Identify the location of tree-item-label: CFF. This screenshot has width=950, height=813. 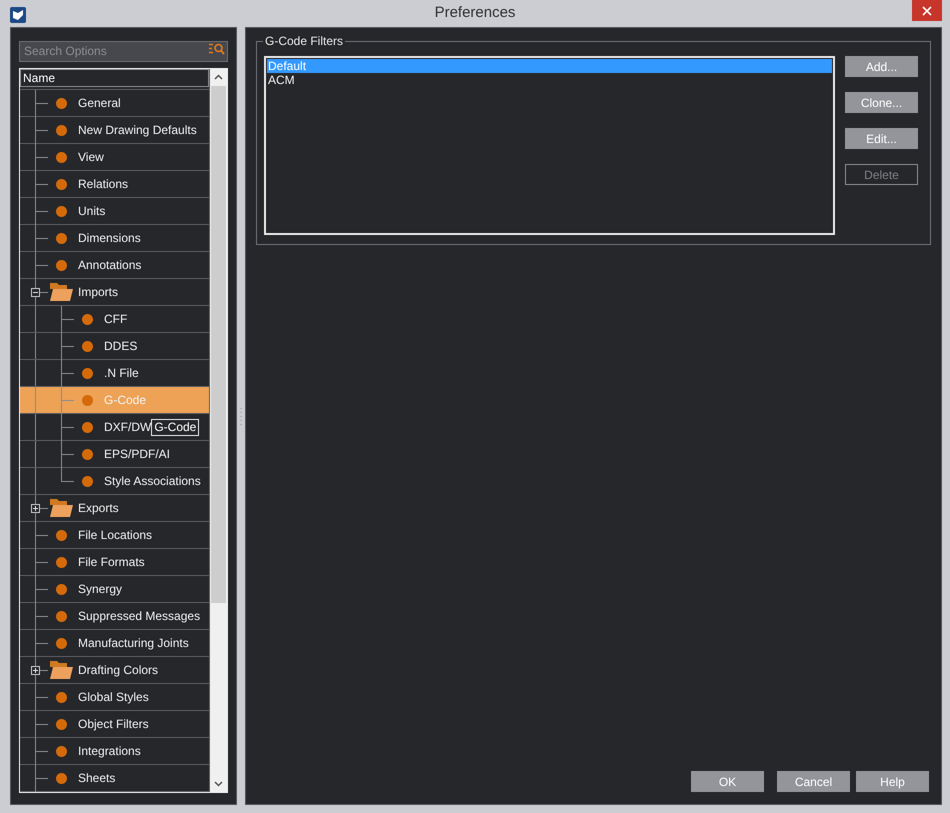
(116, 319).